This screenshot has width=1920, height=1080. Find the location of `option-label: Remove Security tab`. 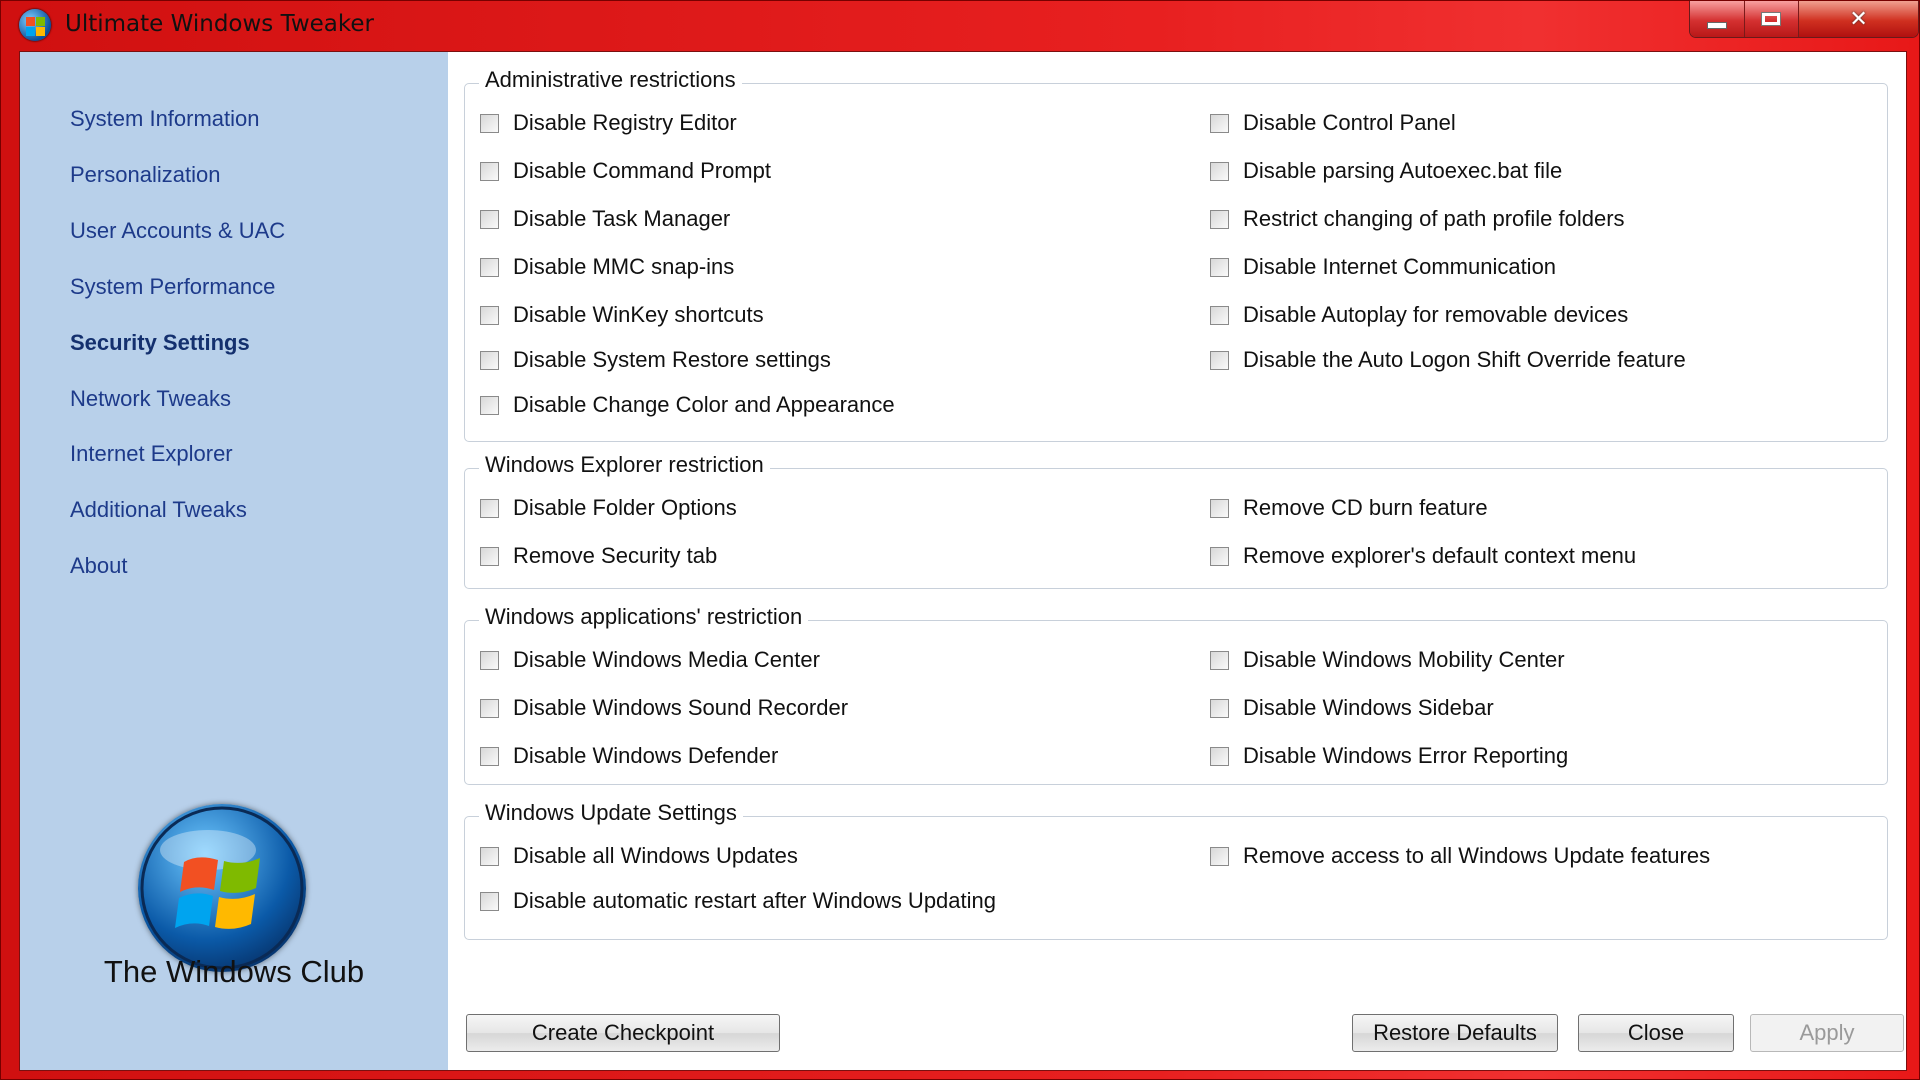

option-label: Remove Security tab is located at coordinates (615, 555).